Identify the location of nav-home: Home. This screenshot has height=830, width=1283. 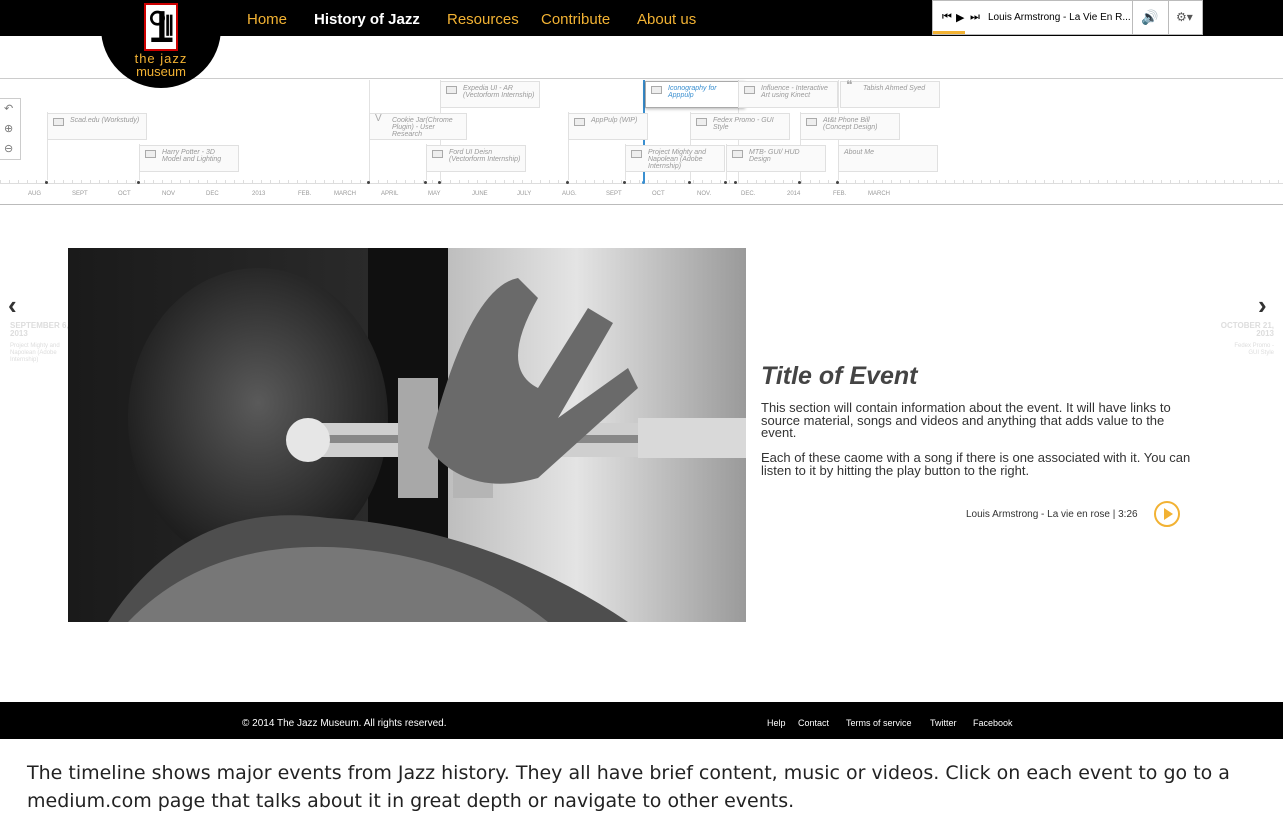
(267, 19).